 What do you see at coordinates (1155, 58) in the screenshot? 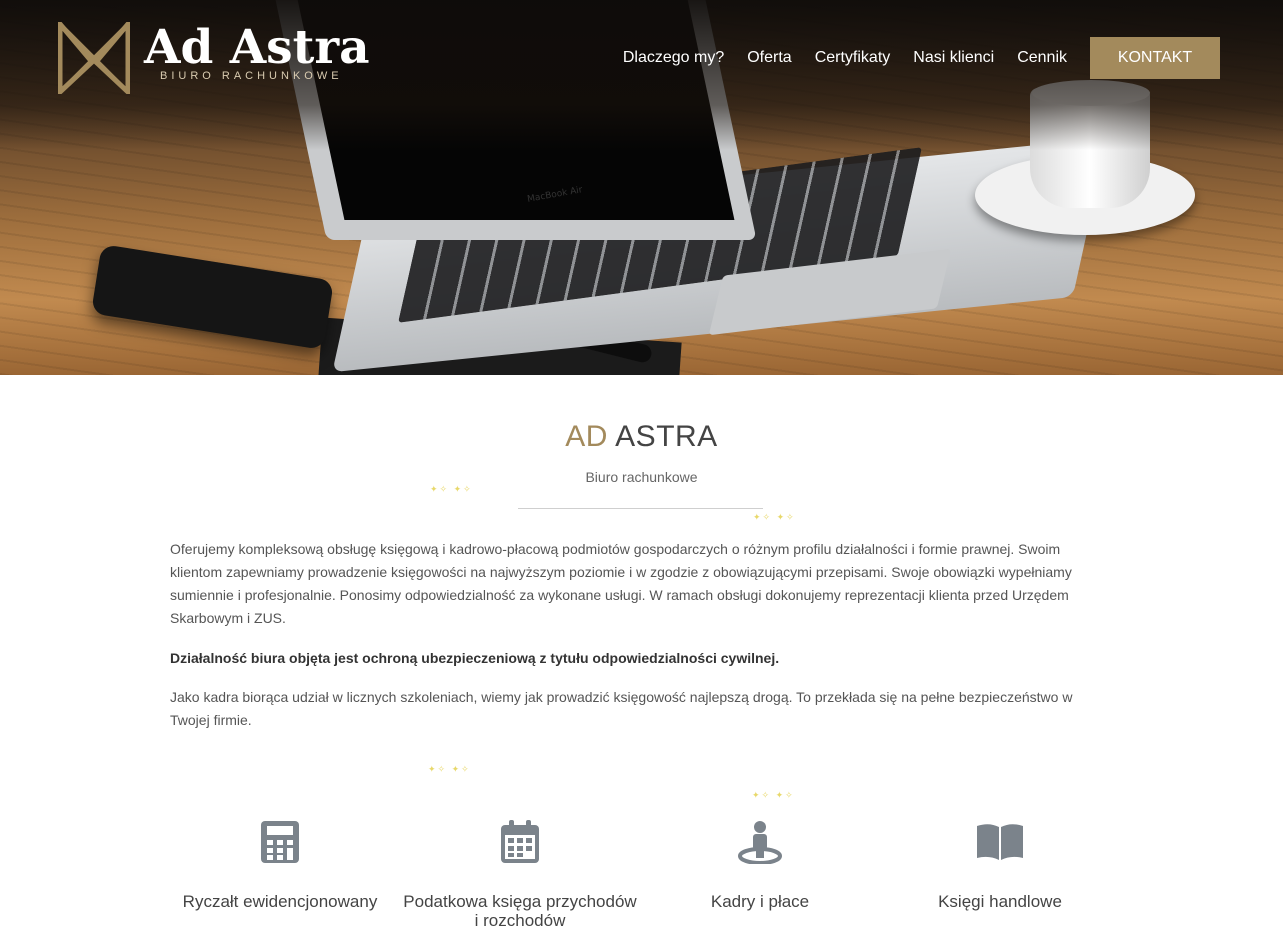
I see `contact-button: KONTAKT` at bounding box center [1155, 58].